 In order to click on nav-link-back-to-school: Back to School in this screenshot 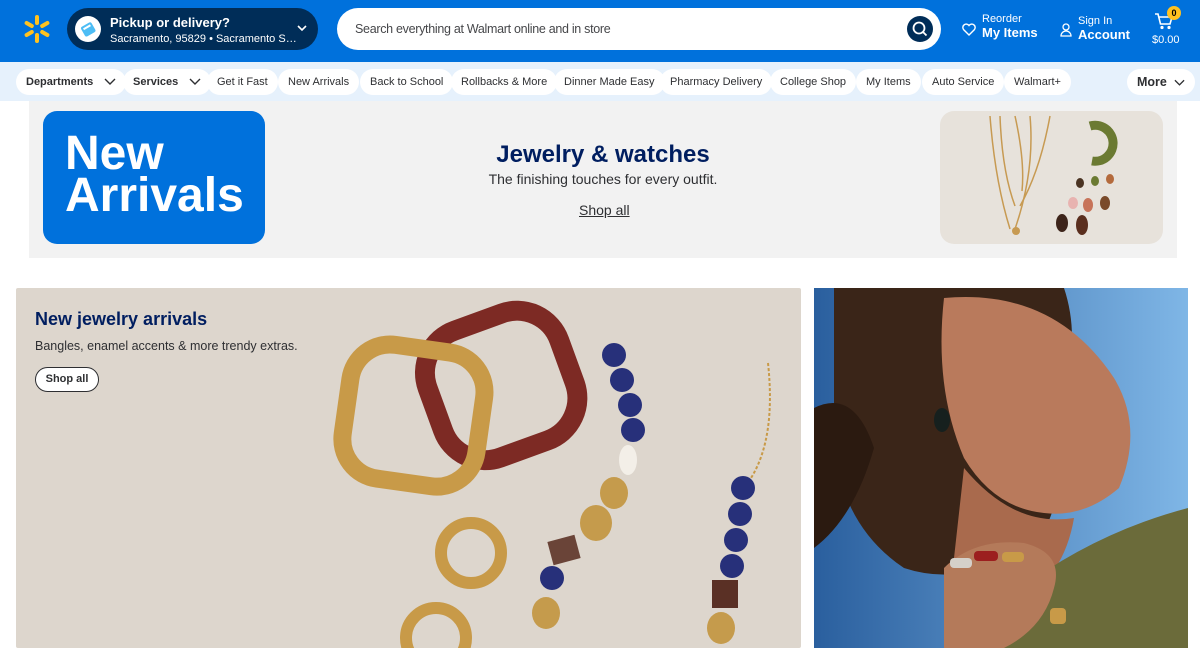, I will do `click(407, 82)`.